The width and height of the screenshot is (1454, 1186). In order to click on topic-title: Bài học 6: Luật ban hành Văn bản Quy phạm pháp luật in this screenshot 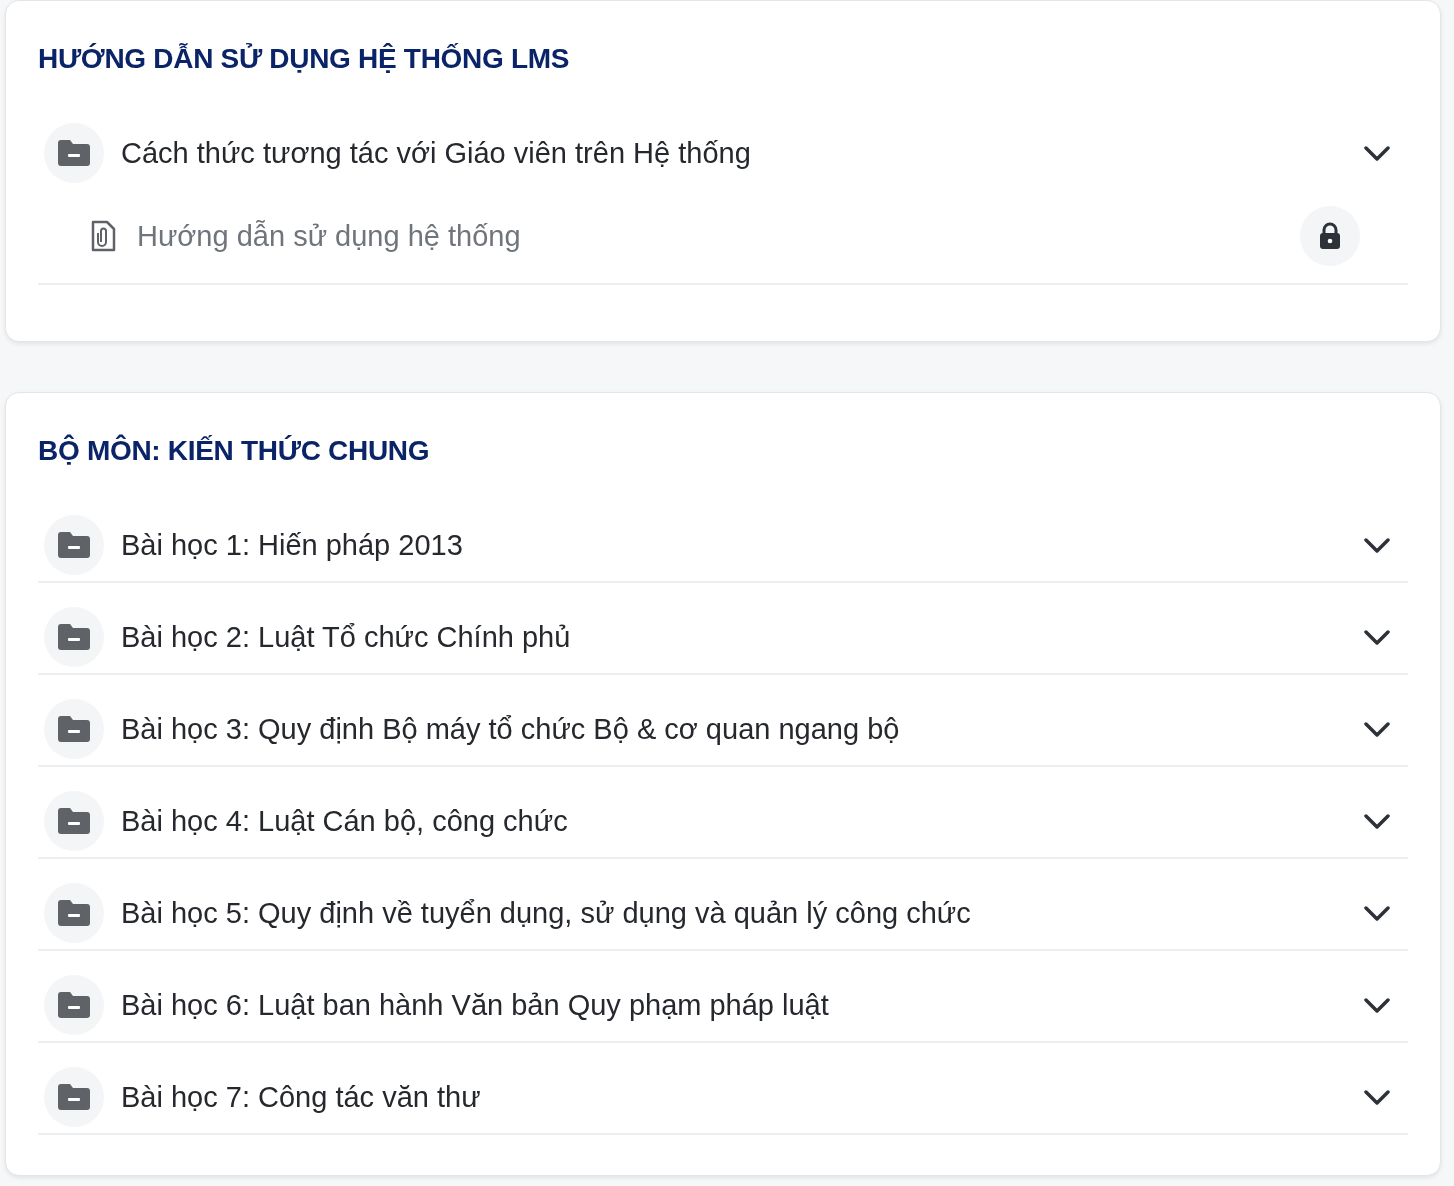, I will do `click(475, 1005)`.